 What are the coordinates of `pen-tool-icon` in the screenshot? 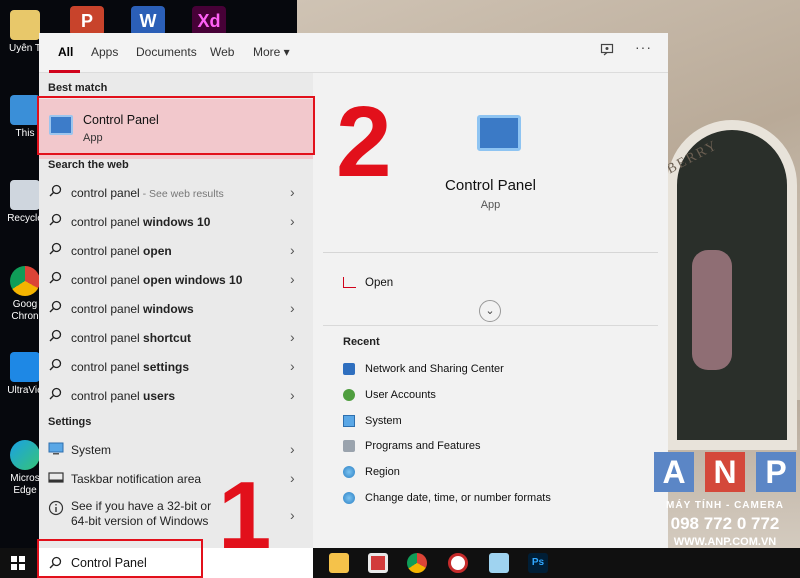 It's located at (499, 563).